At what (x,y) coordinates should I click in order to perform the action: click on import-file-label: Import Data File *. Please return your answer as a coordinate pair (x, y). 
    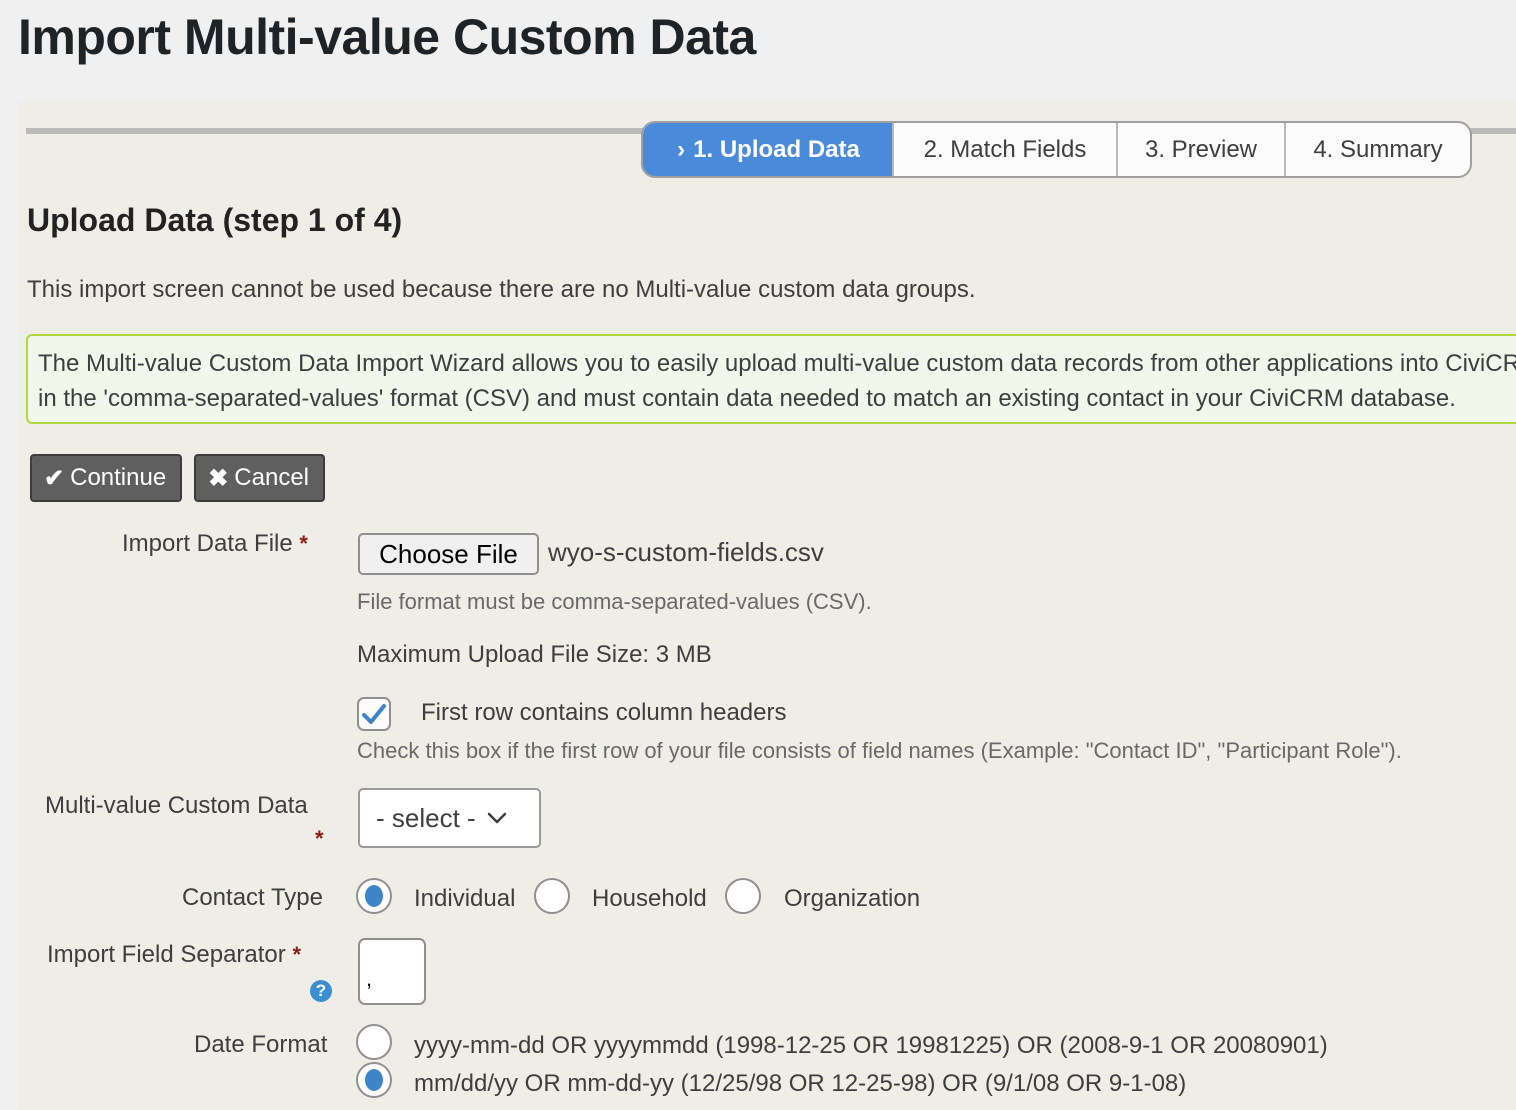
    Looking at the image, I should click on (215, 544).